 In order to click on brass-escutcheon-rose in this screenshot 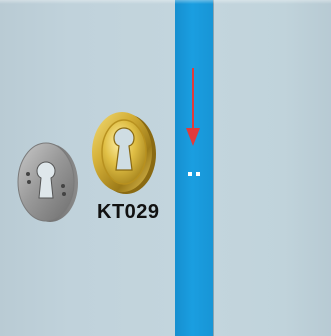, I will do `click(124, 153)`.